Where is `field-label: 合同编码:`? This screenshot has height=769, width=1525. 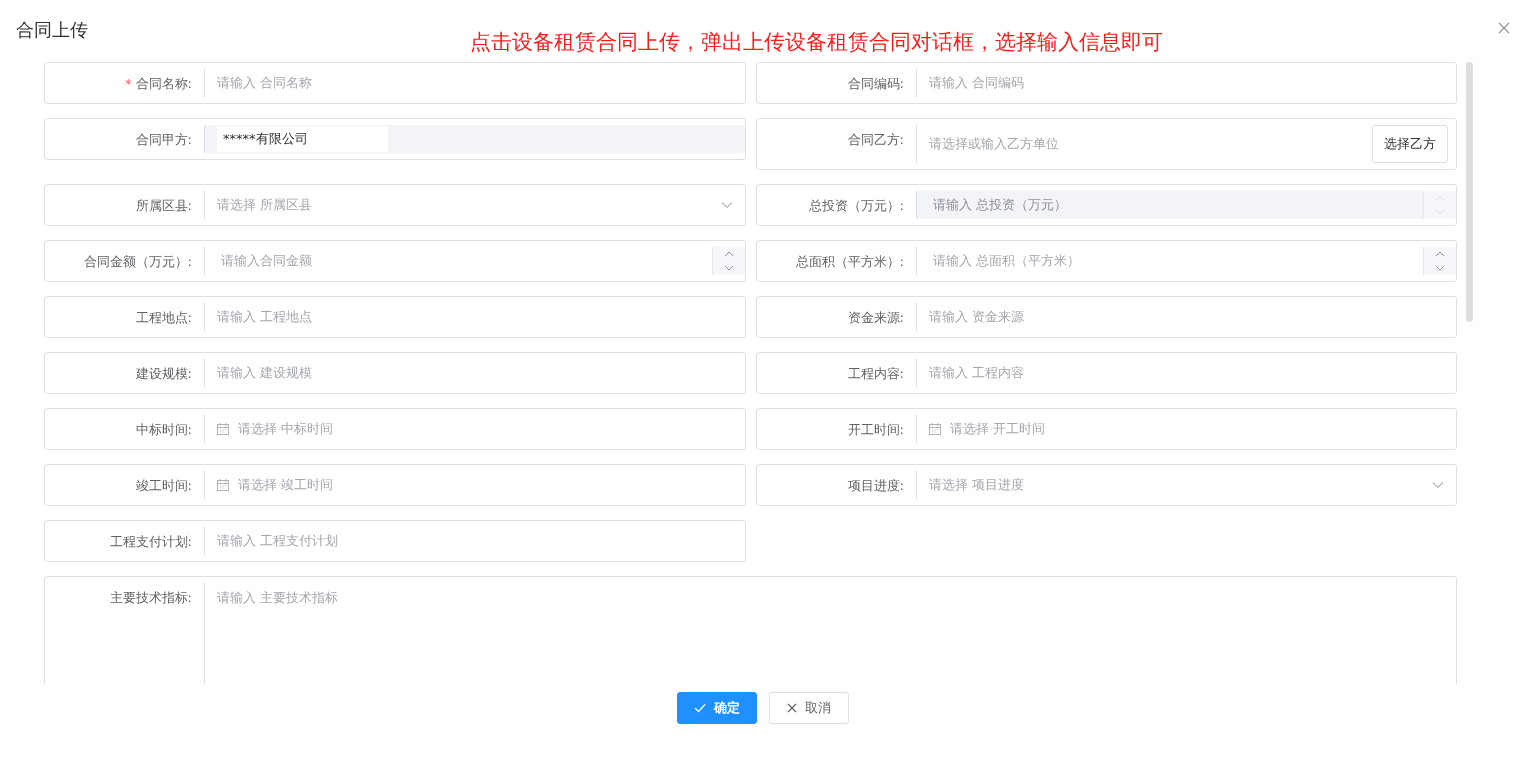 field-label: 合同编码: is located at coordinates (875, 84).